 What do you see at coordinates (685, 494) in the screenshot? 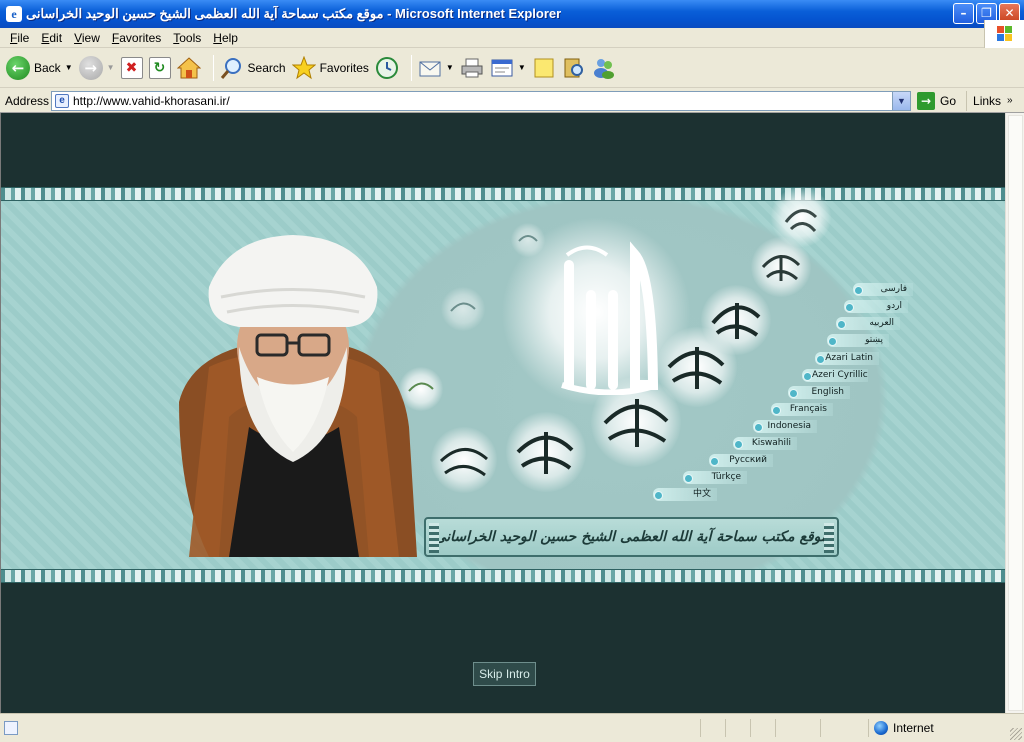
I see `language-link-chinese: 中文` at bounding box center [685, 494].